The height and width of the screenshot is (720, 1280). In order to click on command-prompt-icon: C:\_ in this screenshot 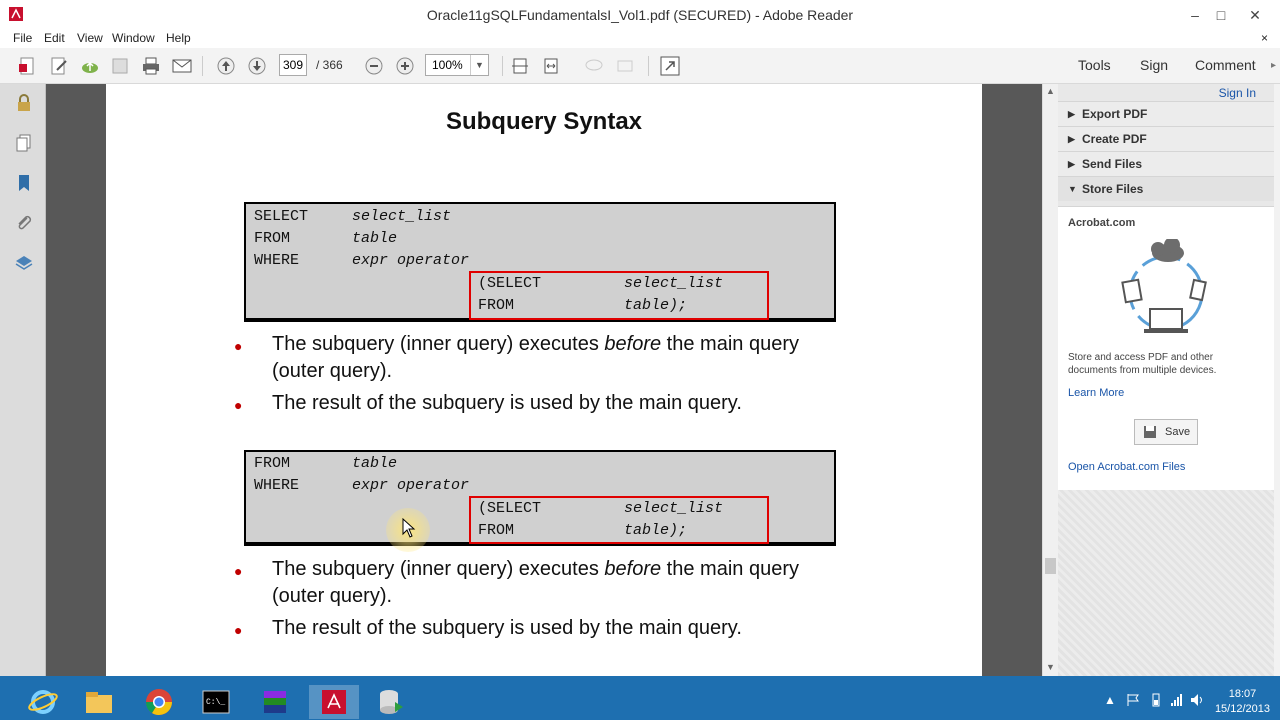, I will do `click(216, 702)`.